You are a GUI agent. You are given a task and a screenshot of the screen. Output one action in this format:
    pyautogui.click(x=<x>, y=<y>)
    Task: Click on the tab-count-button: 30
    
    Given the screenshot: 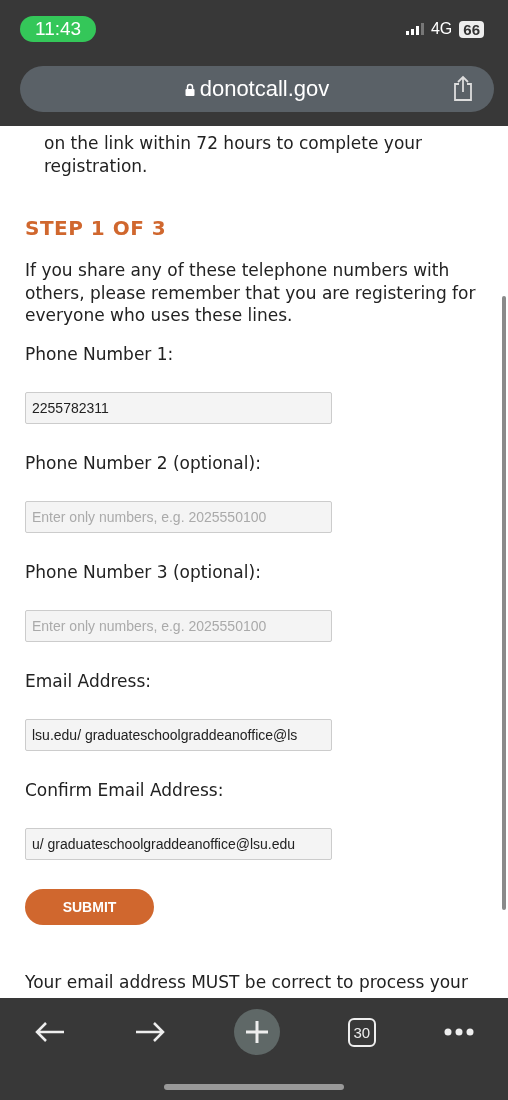 What is the action you would take?
    pyautogui.click(x=362, y=1032)
    